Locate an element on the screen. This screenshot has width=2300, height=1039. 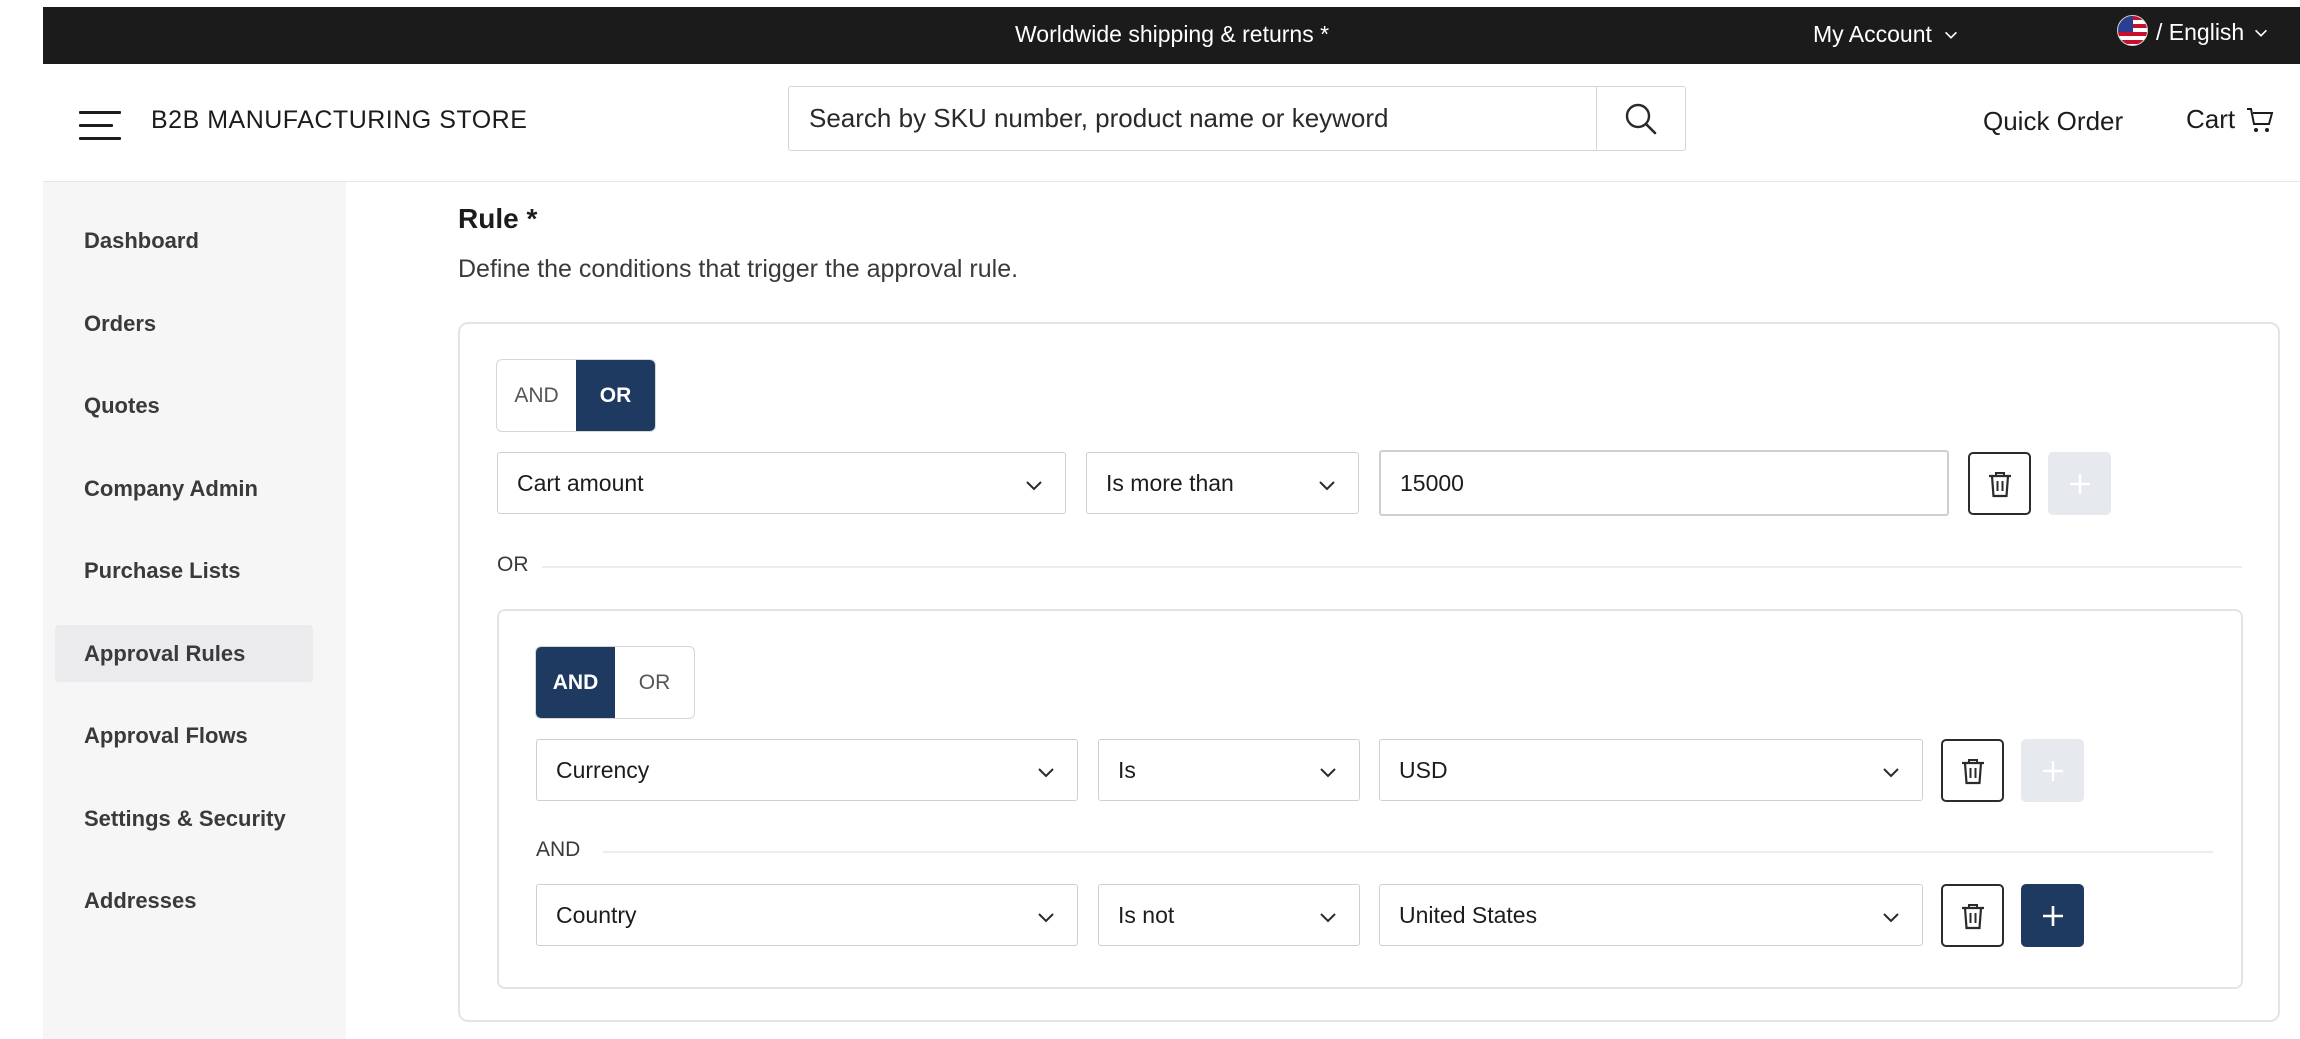
condition-1-operator-value: Is more than is located at coordinates (1170, 482).